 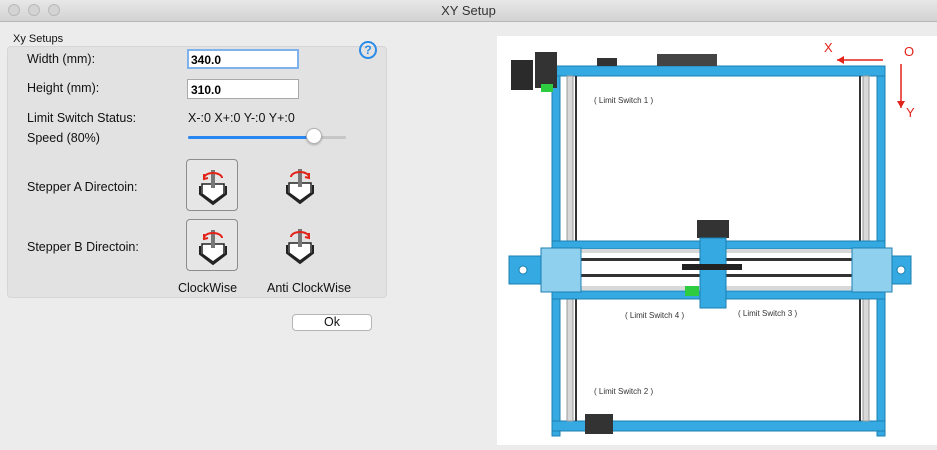 What do you see at coordinates (251, 137) in the screenshot?
I see `speed-slider-fill` at bounding box center [251, 137].